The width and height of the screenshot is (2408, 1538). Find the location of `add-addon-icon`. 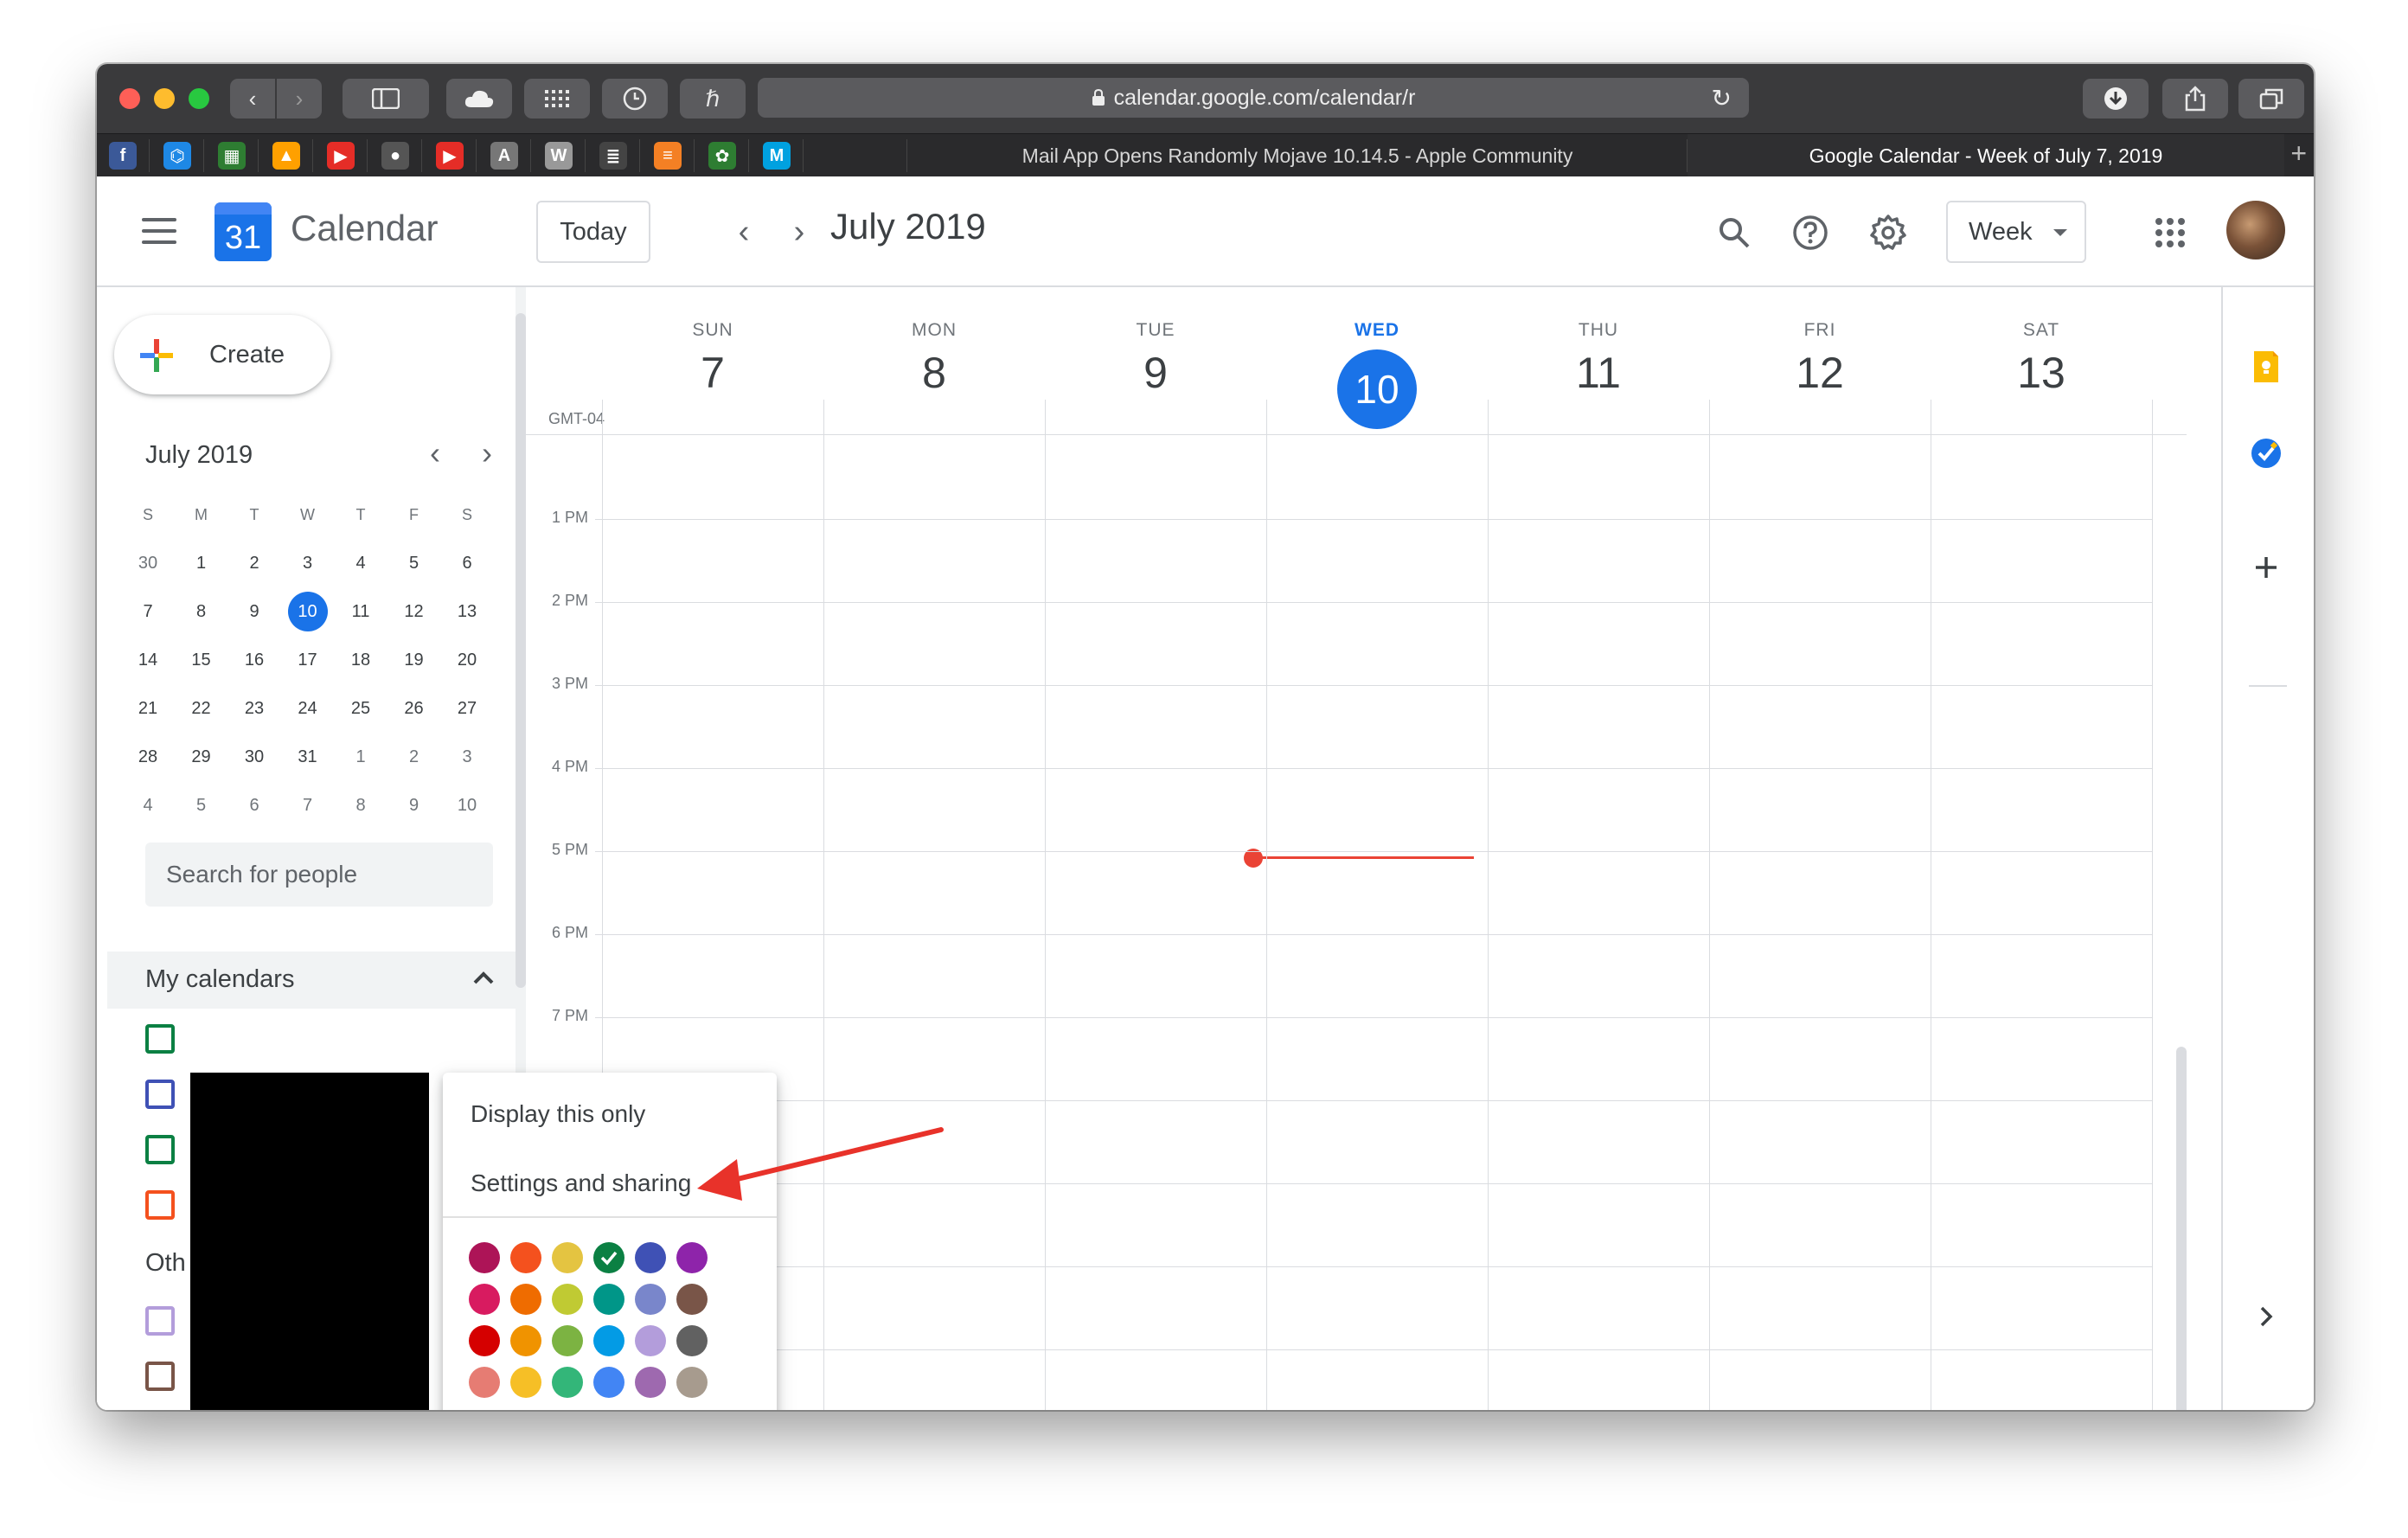

add-addon-icon is located at coordinates (2266, 567).